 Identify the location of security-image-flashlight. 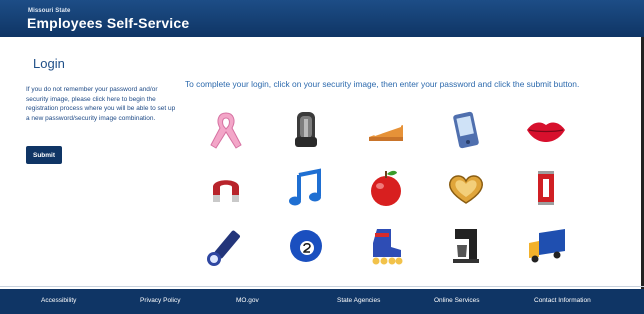
(226, 246).